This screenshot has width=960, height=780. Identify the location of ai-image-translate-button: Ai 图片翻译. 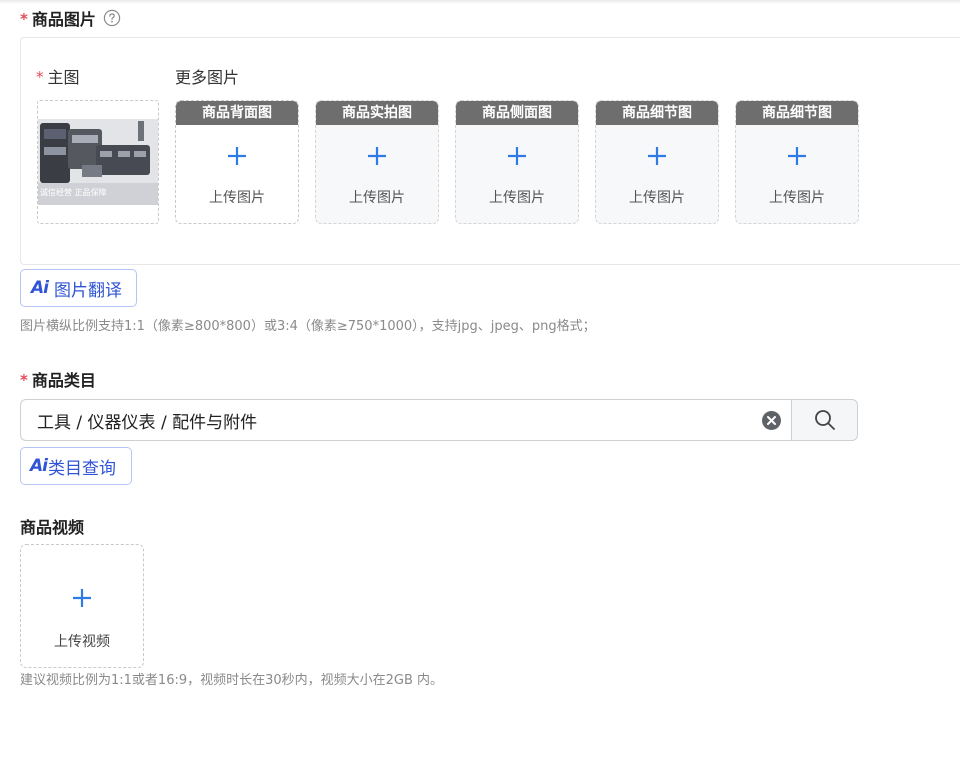
(78, 288).